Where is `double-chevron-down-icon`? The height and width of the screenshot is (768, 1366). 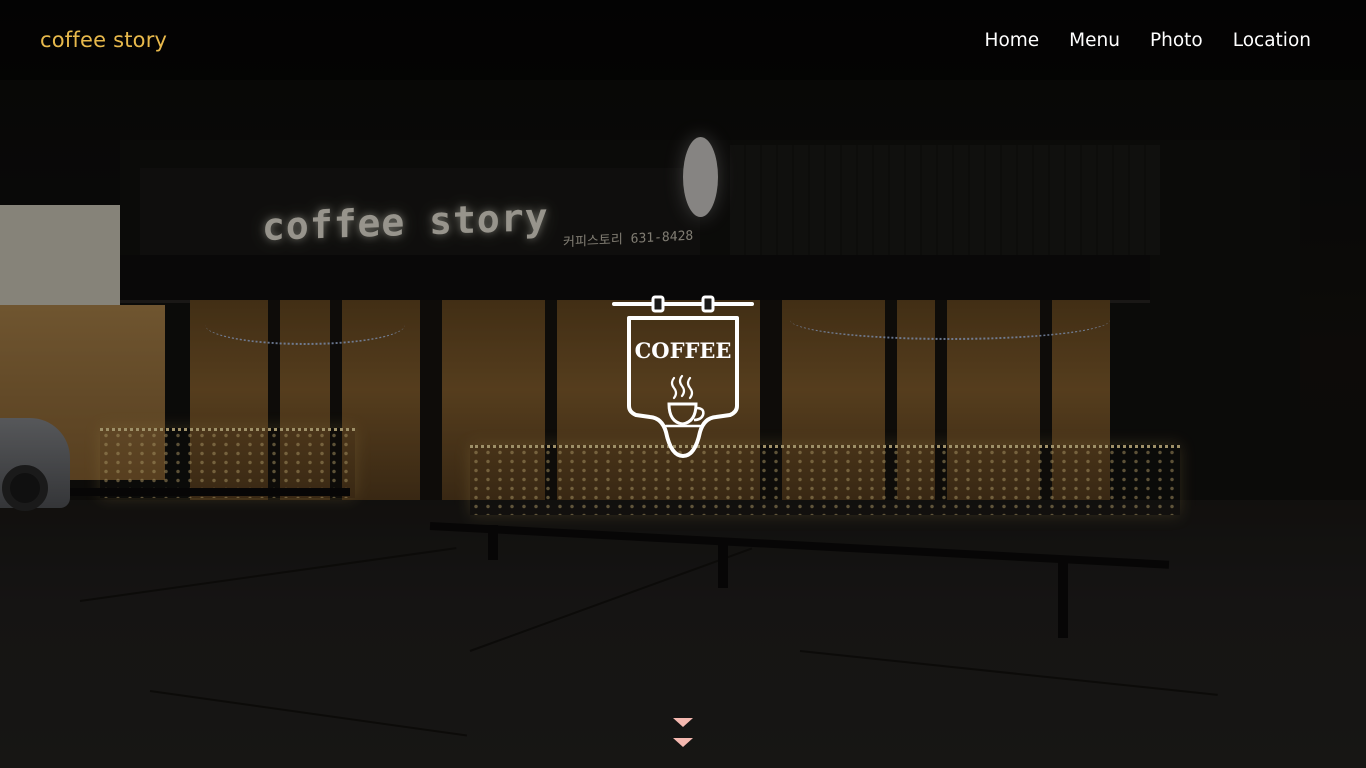
double-chevron-down-icon is located at coordinates (683, 733).